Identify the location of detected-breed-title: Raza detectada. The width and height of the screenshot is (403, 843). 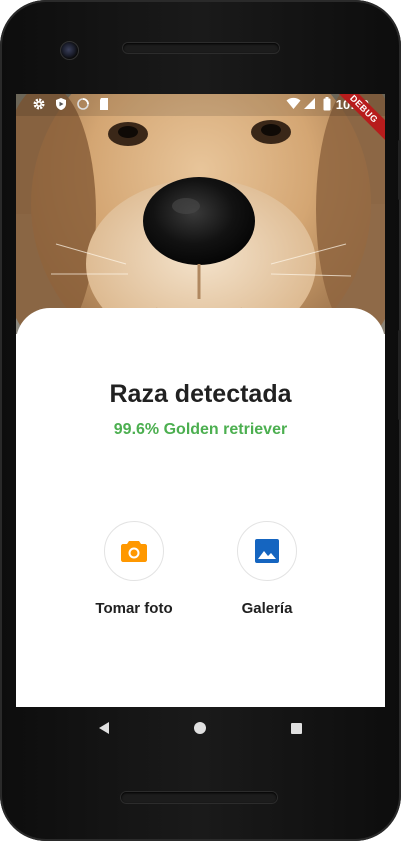
(200, 394).